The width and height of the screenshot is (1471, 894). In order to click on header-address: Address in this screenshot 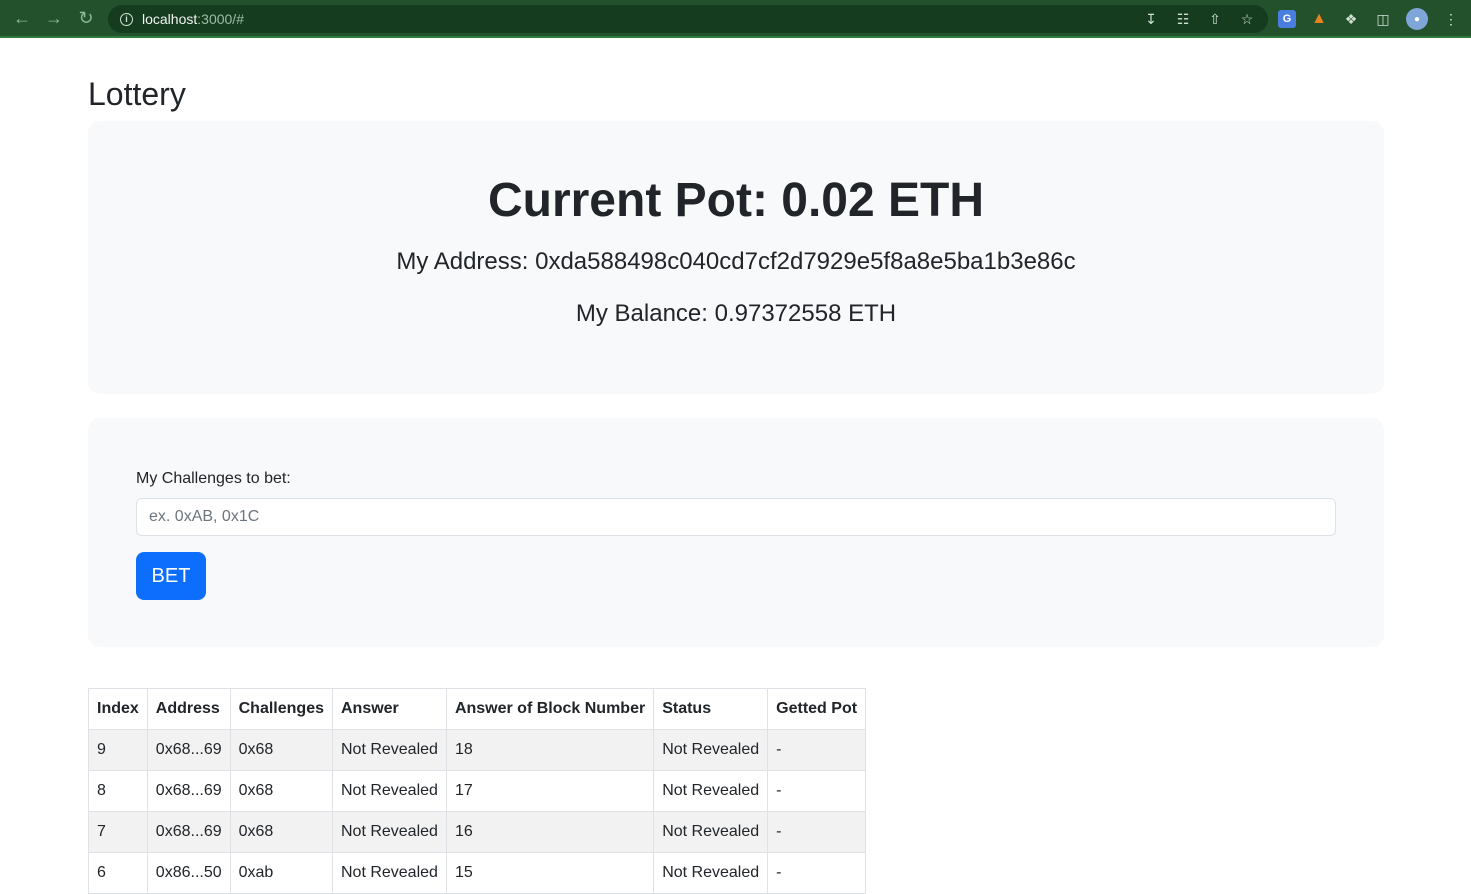, I will do `click(188, 709)`.